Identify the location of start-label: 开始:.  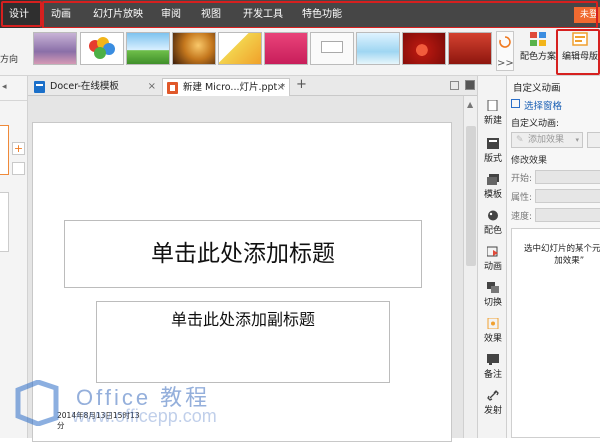
(522, 179).